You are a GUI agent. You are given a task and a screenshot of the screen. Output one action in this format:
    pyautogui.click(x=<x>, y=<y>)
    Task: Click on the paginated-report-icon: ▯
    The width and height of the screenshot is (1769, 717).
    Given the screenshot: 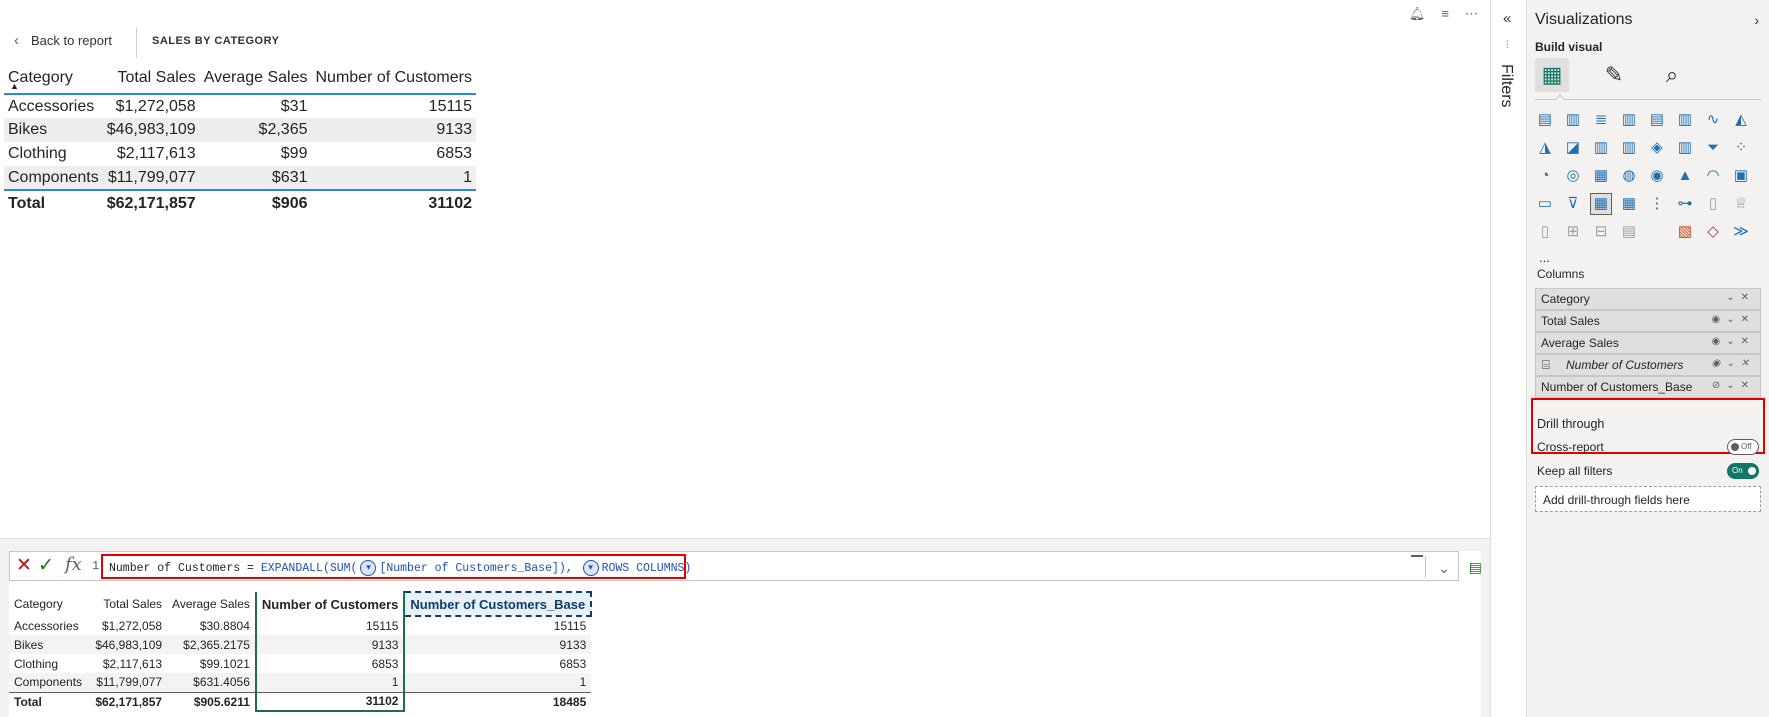 What is the action you would take?
    pyautogui.click(x=1713, y=204)
    